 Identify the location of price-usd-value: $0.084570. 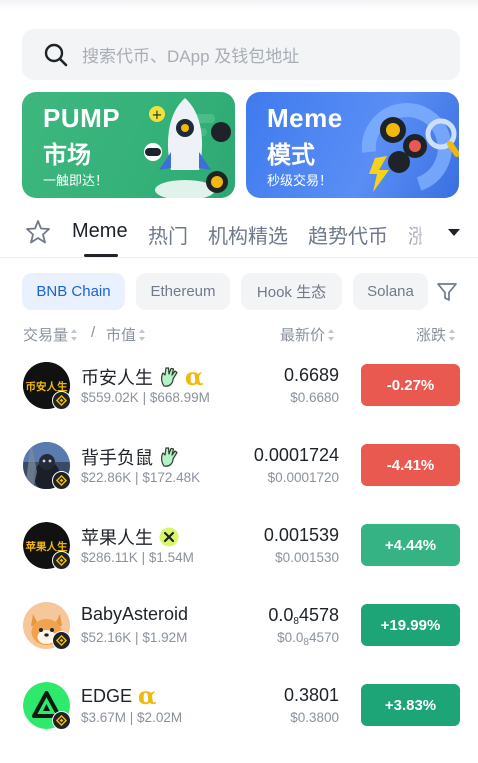
(308, 639).